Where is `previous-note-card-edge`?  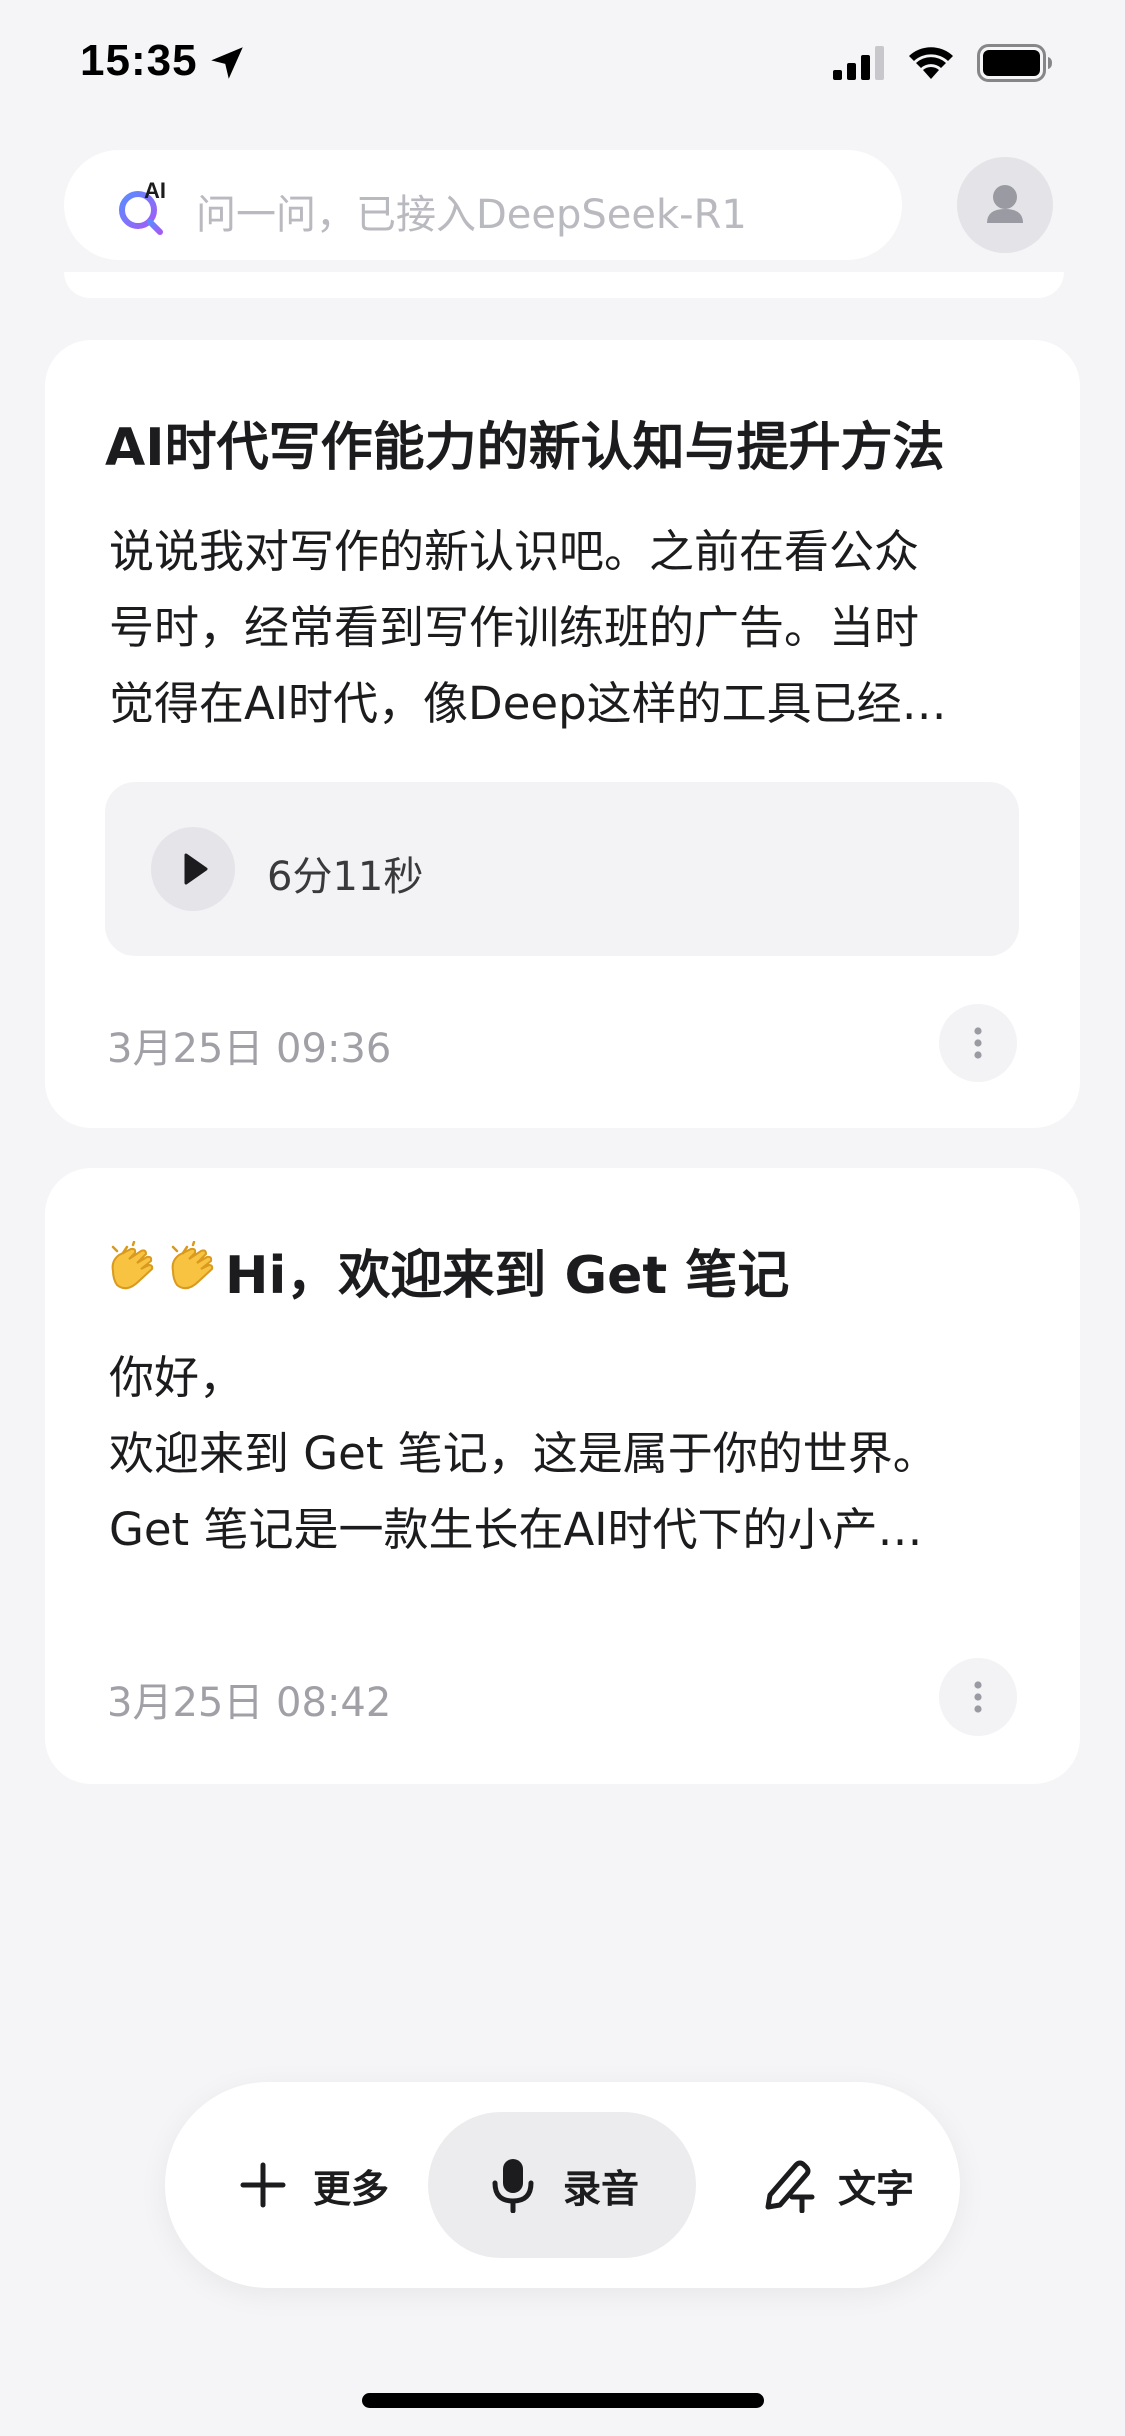 previous-note-card-edge is located at coordinates (564, 285).